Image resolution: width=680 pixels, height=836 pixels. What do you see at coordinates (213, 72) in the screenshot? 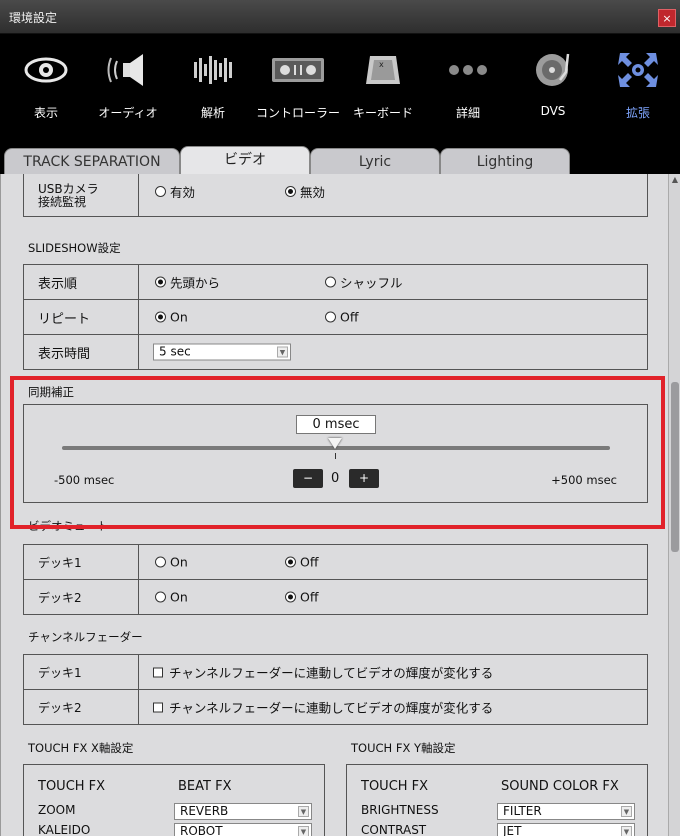
I see `waveform-icon` at bounding box center [213, 72].